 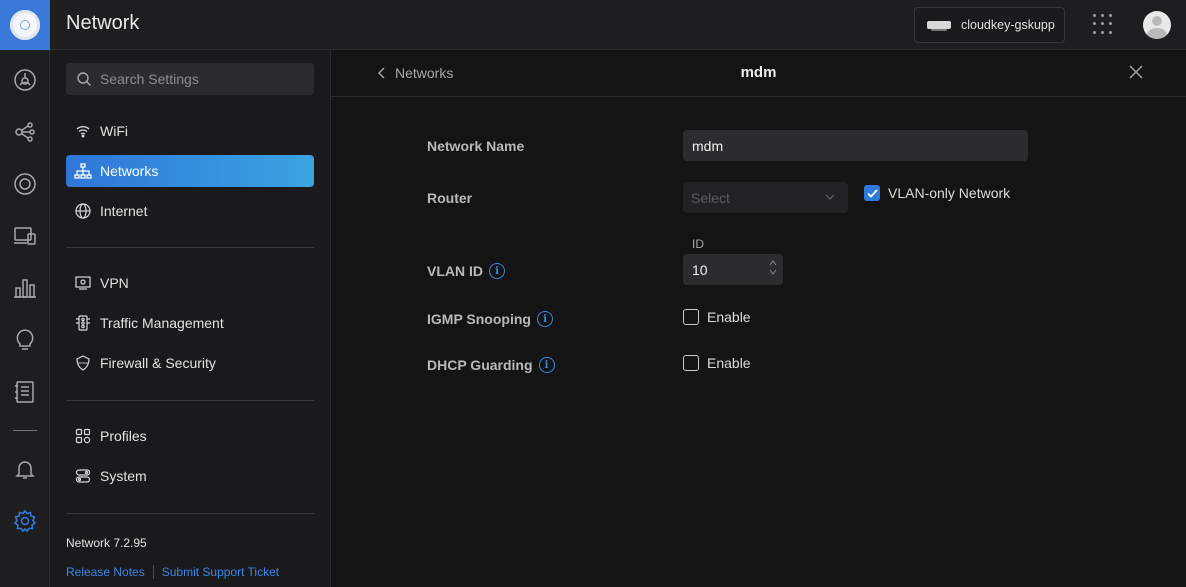 I want to click on search-input, so click(x=200, y=79).